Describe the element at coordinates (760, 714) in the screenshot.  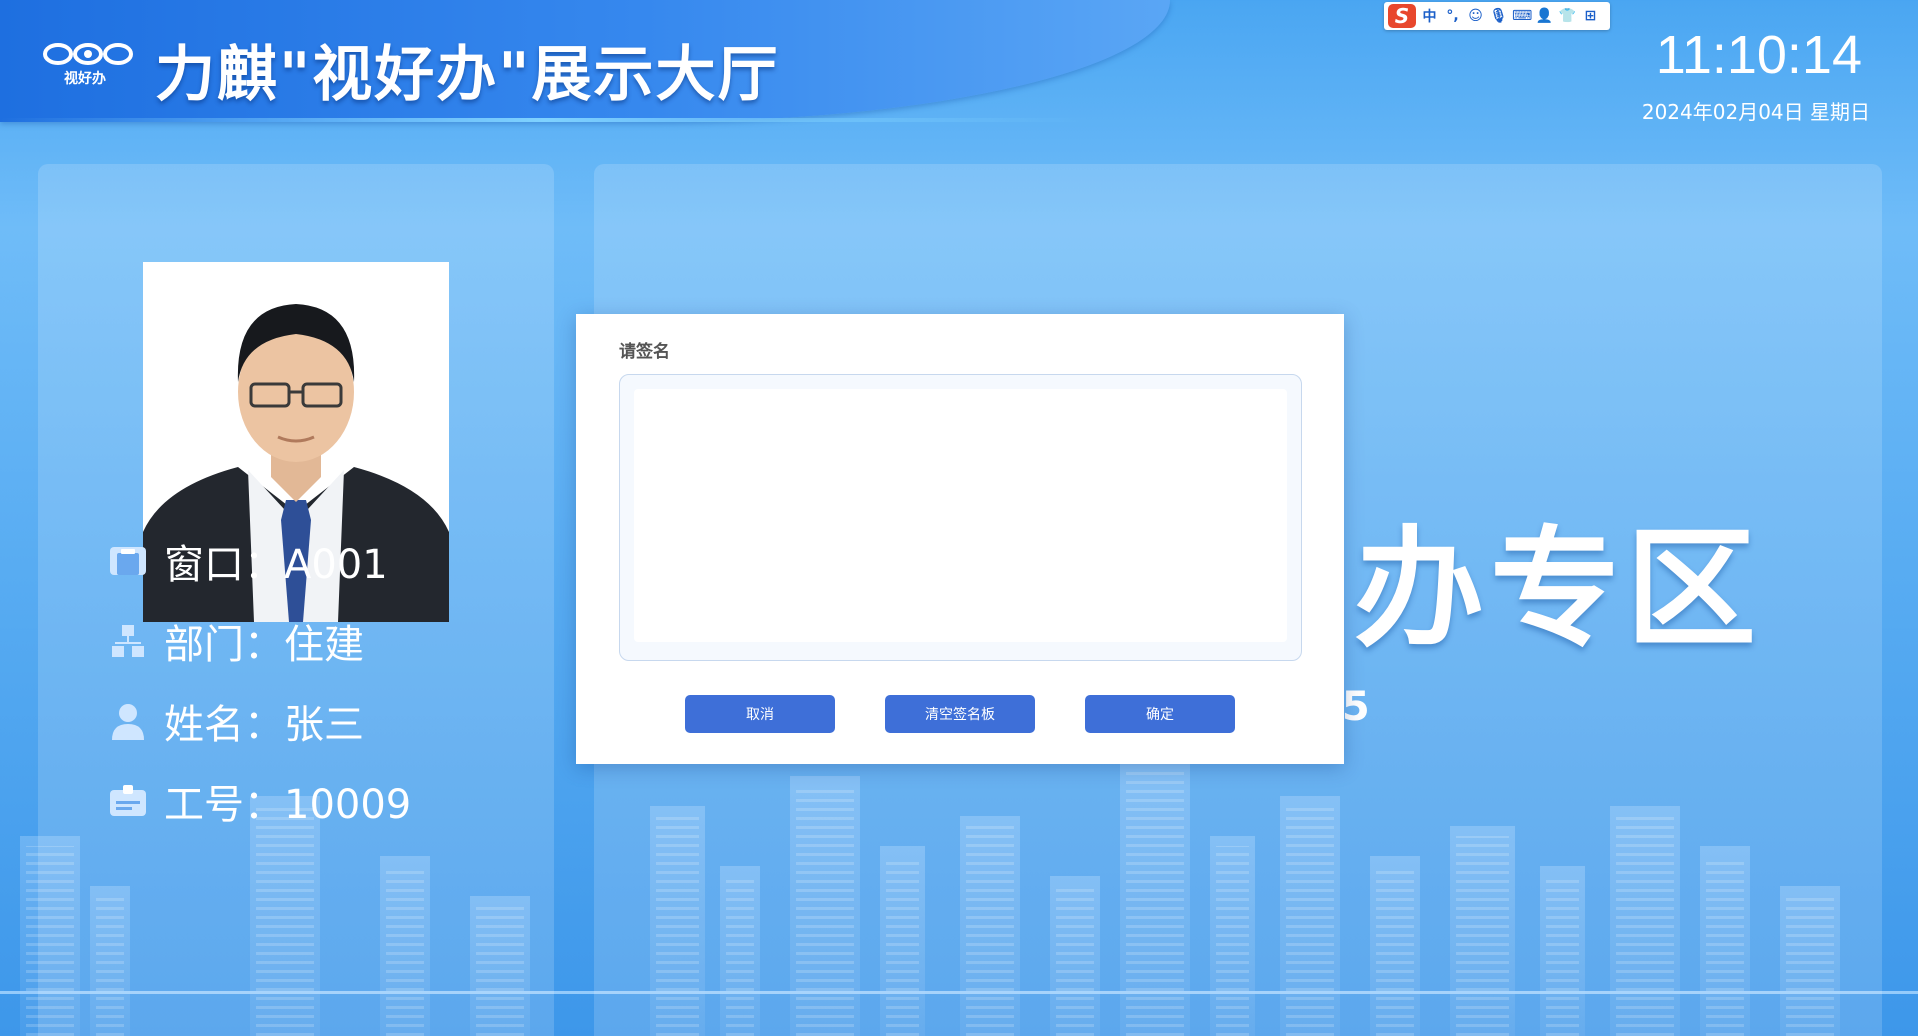
I see `cancel-button: 取消` at that location.